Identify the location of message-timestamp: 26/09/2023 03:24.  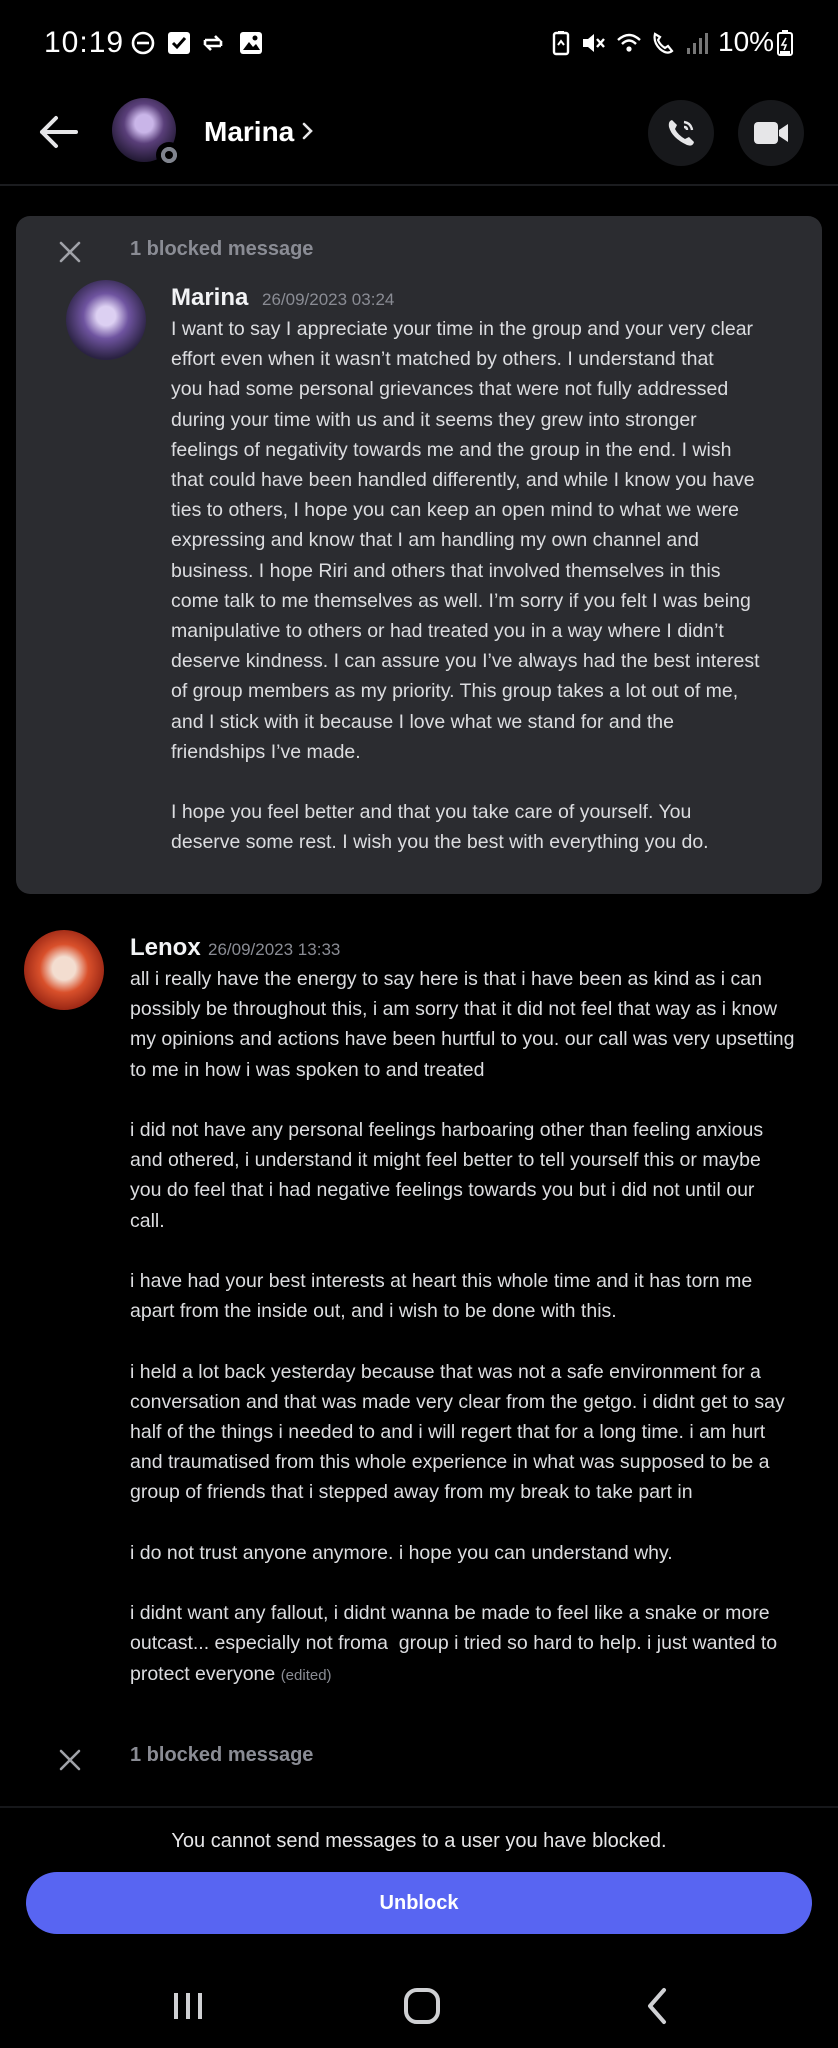
(328, 299).